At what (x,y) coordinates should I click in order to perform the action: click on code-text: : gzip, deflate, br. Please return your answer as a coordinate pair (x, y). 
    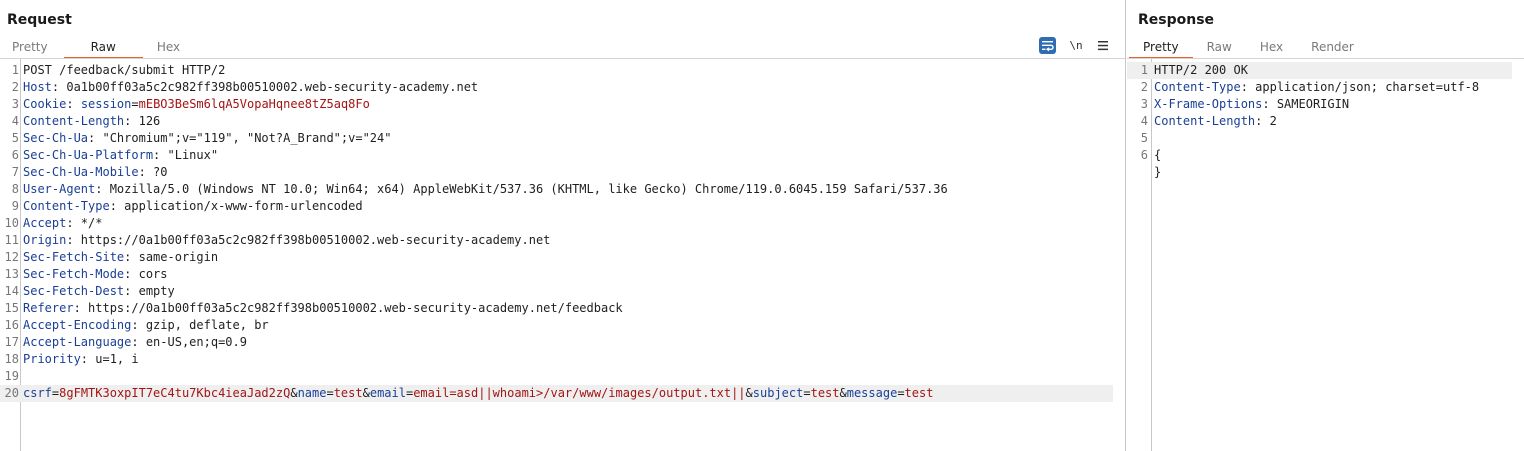
    Looking at the image, I should click on (200, 325).